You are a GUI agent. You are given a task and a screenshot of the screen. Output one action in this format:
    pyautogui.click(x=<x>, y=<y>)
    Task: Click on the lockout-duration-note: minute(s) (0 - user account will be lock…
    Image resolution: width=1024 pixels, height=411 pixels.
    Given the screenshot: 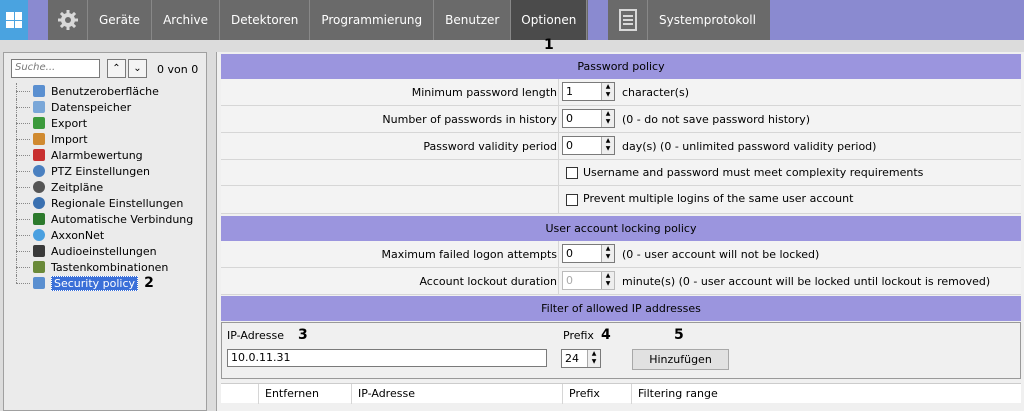 What is the action you would take?
    pyautogui.click(x=806, y=281)
    